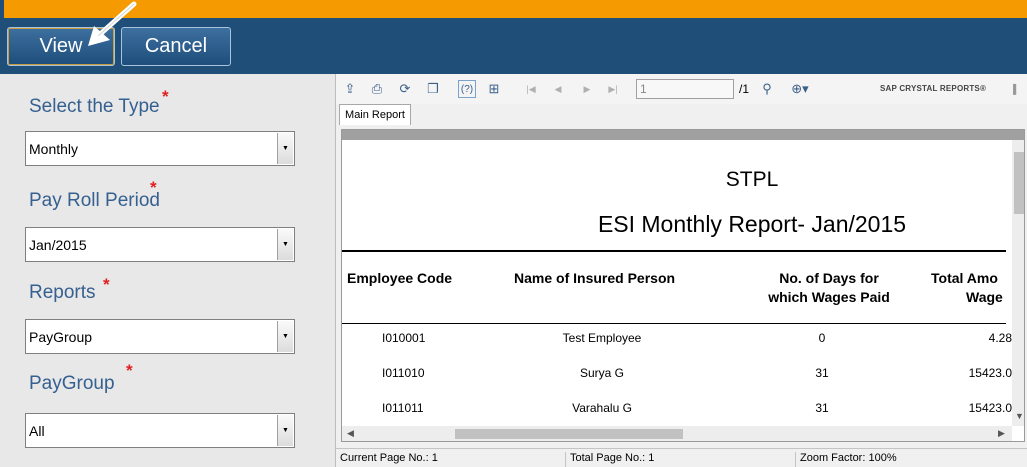 The image size is (1027, 467). What do you see at coordinates (829, 278) in the screenshot?
I see `column-header-days-1: No. of Days for` at bounding box center [829, 278].